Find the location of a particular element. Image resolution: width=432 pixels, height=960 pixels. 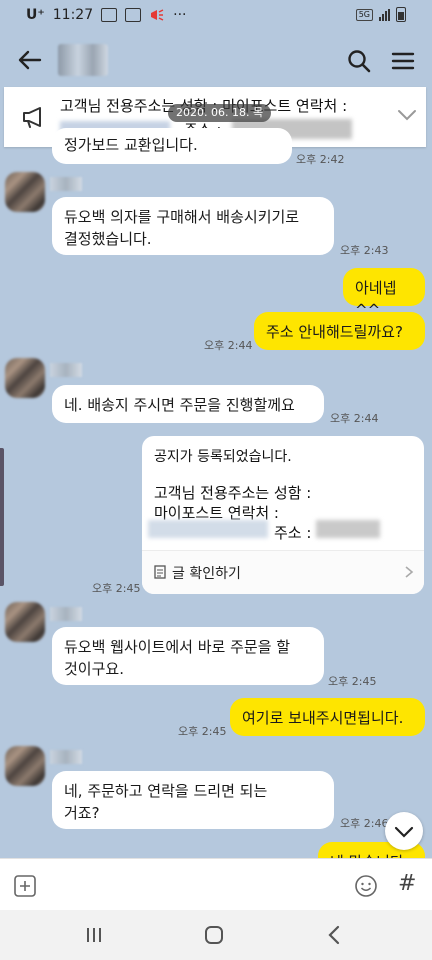

message-time: 오후 2:42 is located at coordinates (320, 159).